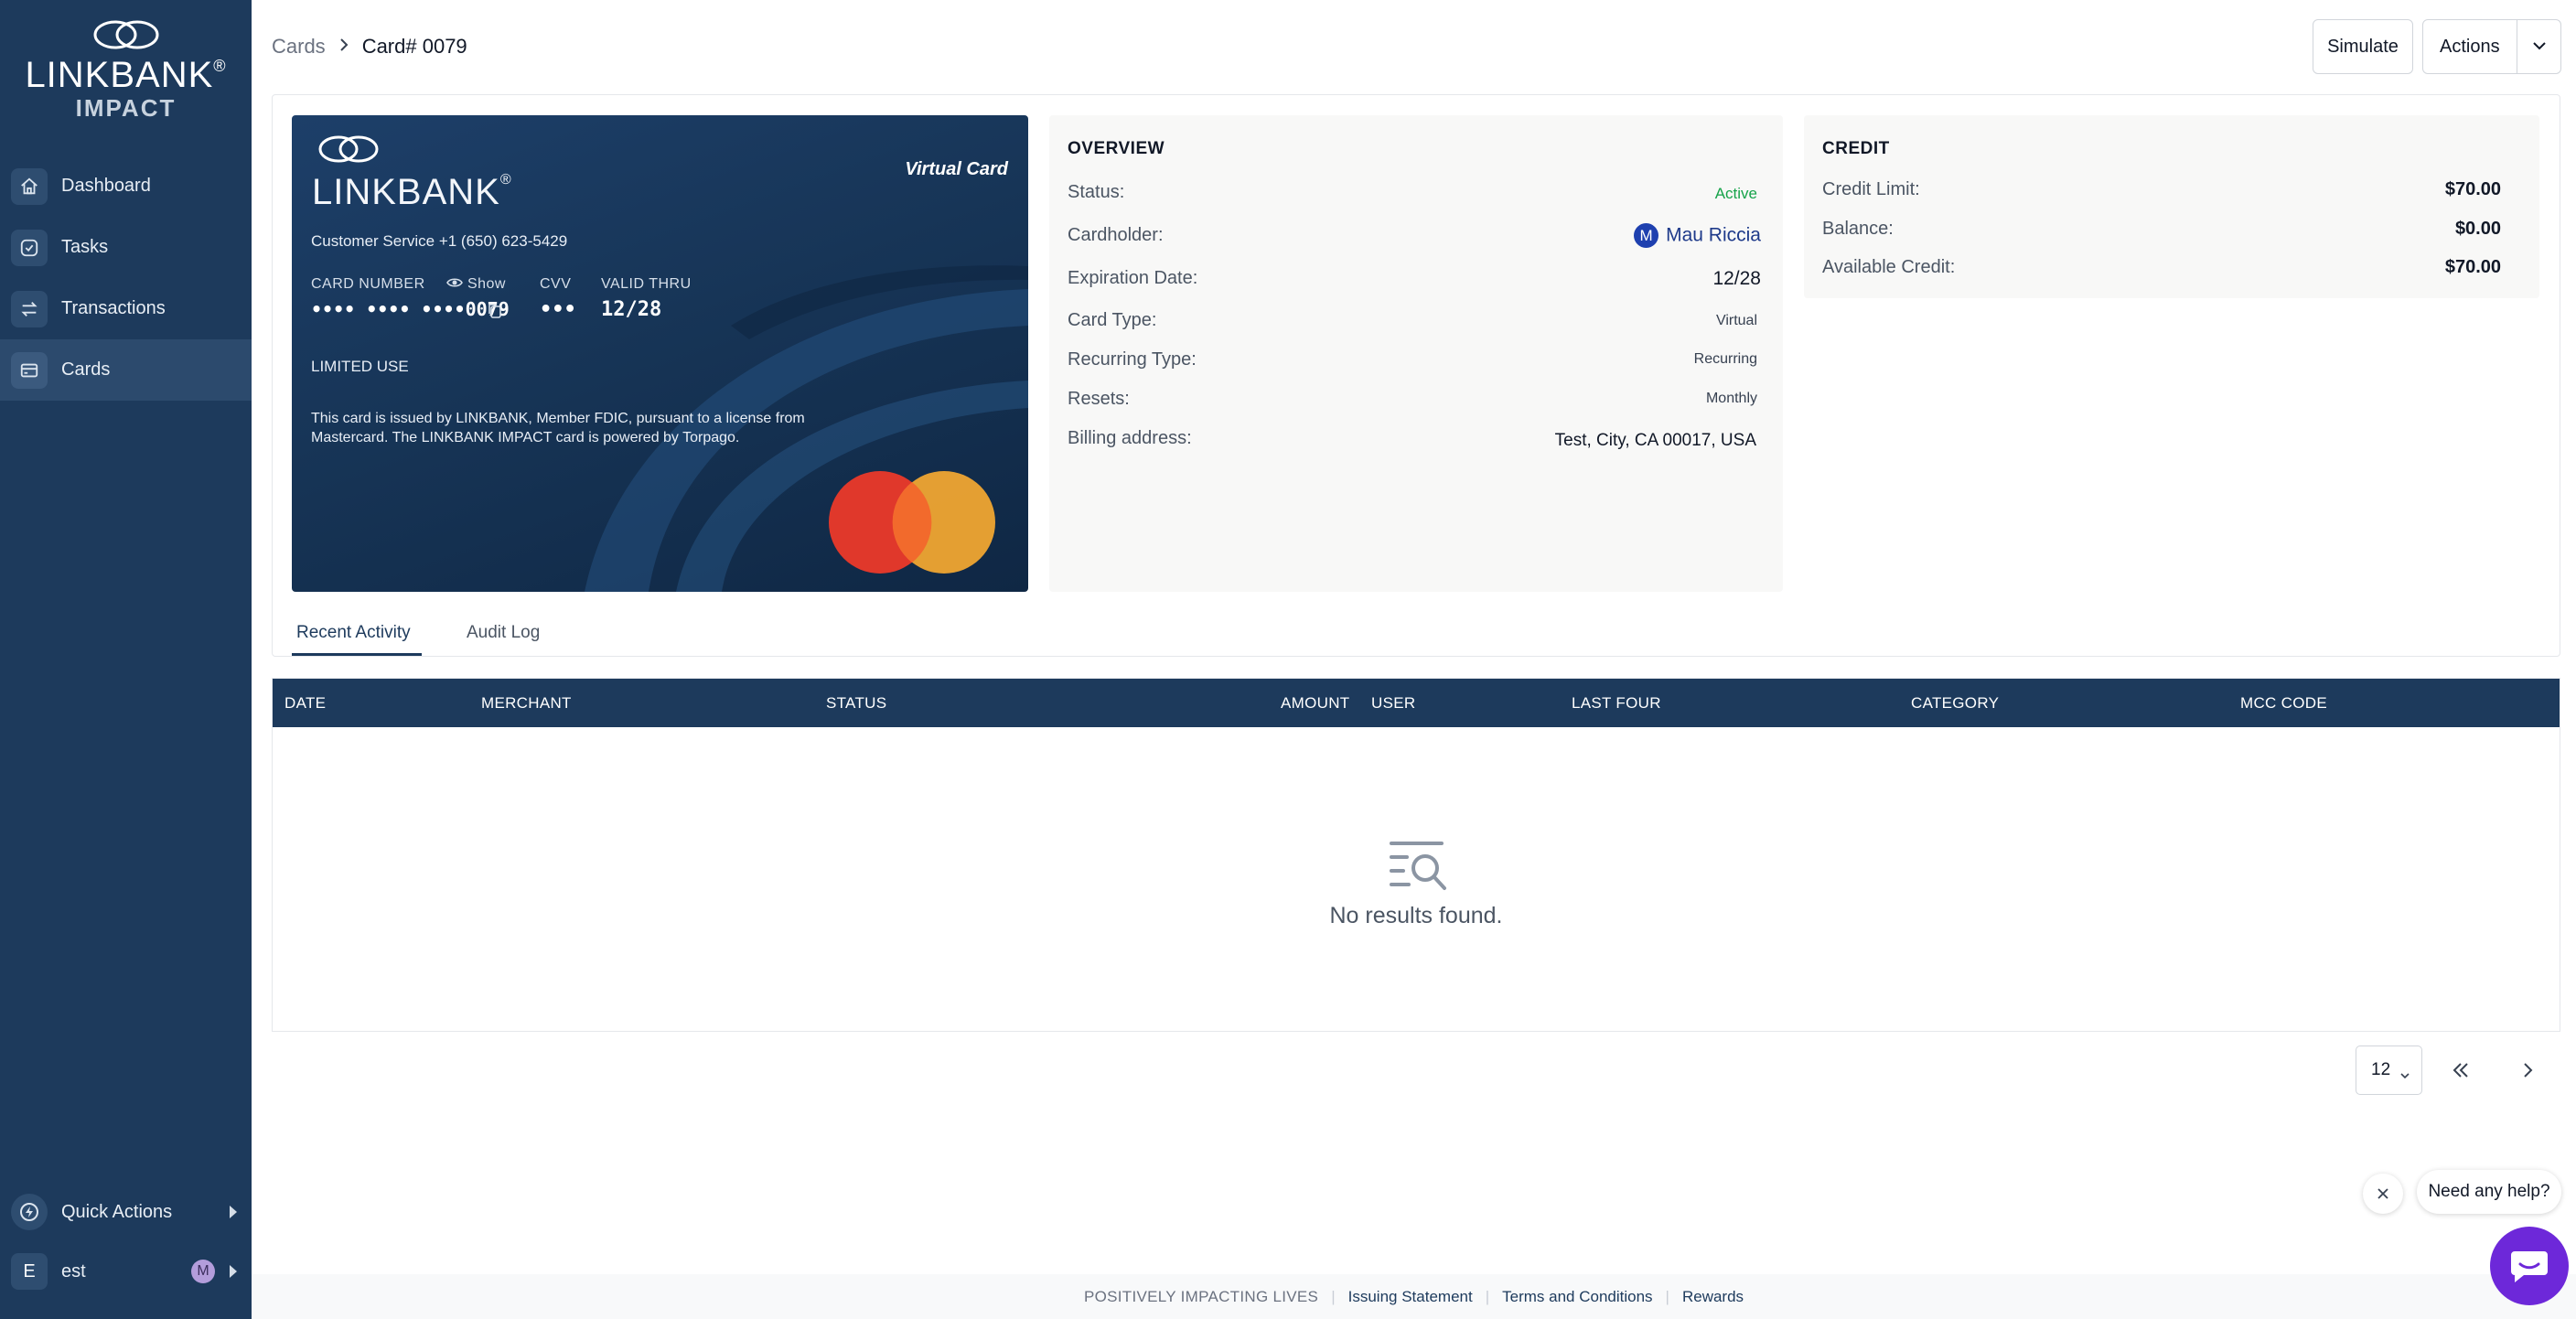  Describe the element at coordinates (1393, 704) in the screenshot. I see `column-header-user: USER` at that location.